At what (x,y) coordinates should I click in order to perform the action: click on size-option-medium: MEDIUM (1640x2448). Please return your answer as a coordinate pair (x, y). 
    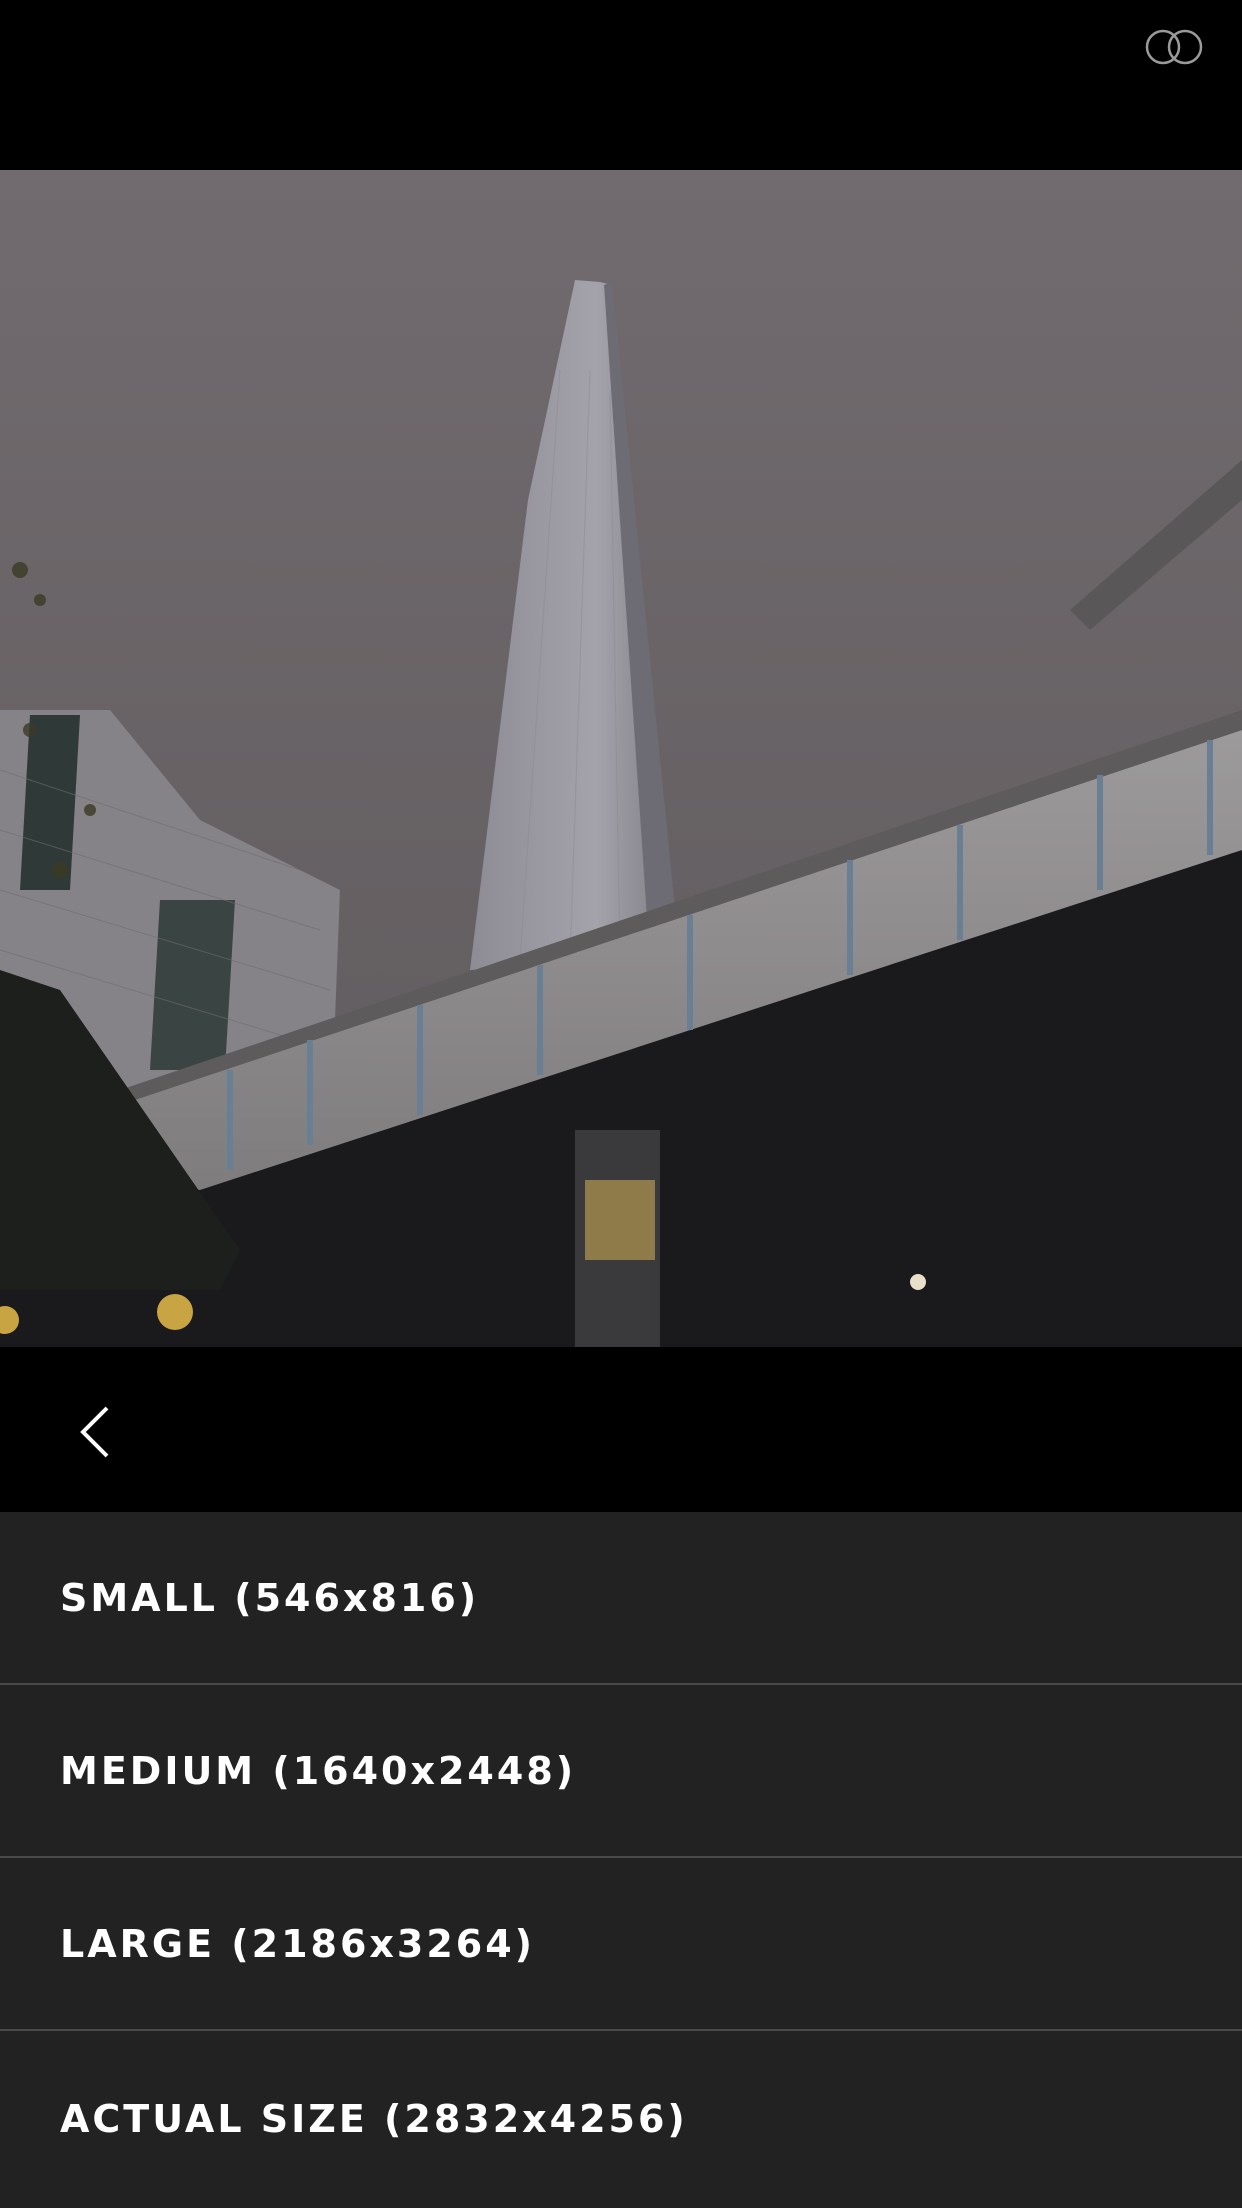
    Looking at the image, I should click on (621, 1771).